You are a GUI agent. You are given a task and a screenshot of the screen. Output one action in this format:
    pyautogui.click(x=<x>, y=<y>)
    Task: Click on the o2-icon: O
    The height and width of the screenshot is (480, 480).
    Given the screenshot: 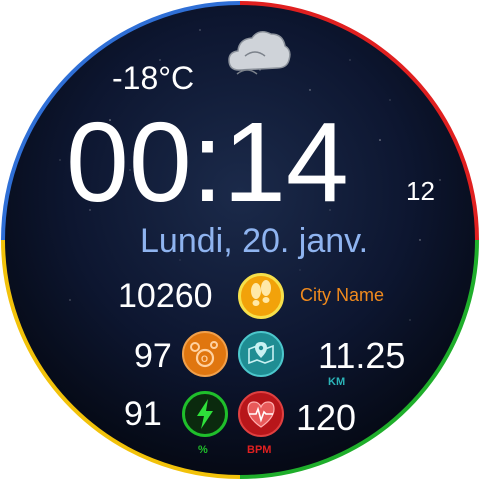 What is the action you would take?
    pyautogui.click(x=205, y=354)
    